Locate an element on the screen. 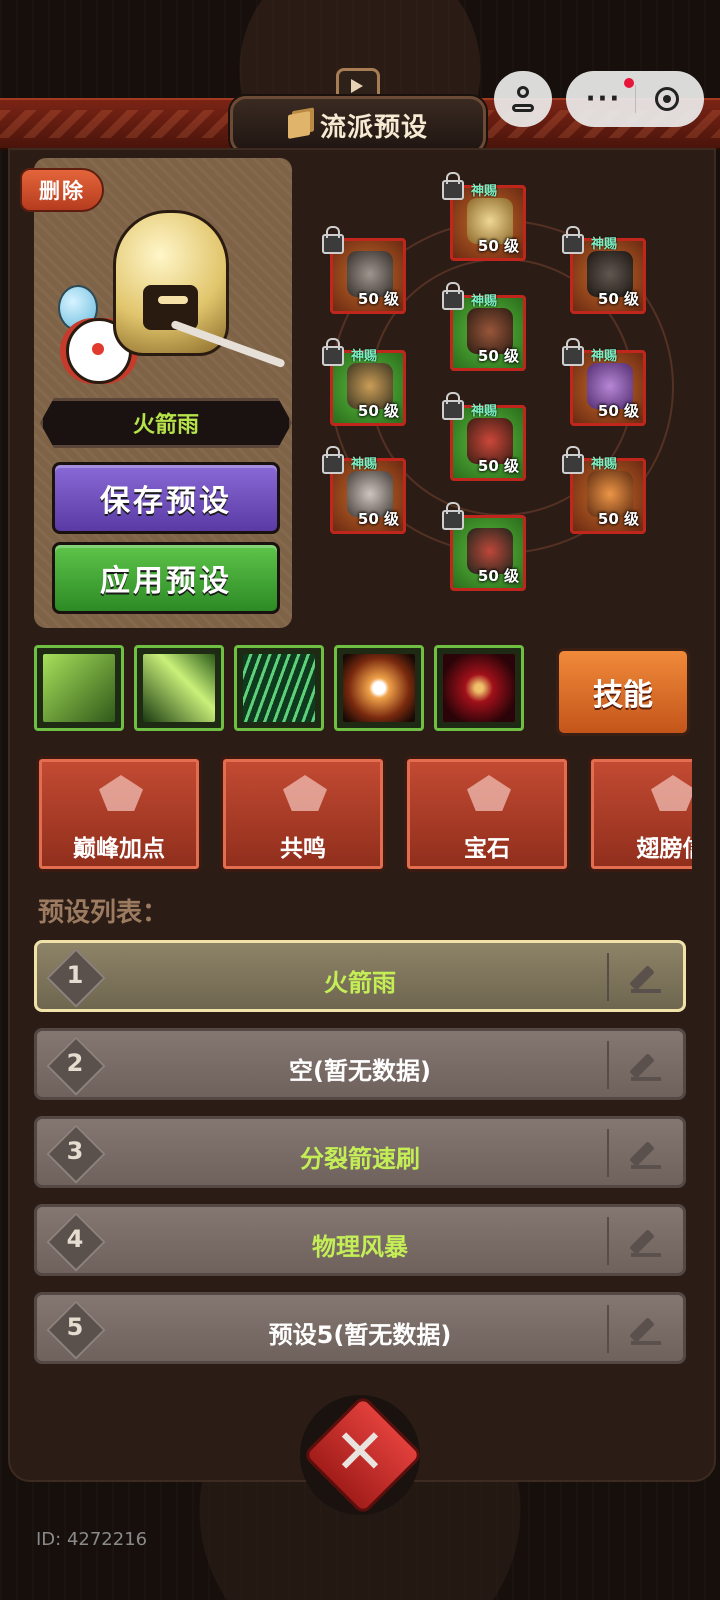 The width and height of the screenshot is (720, 1600). arrow-skill-icon is located at coordinates (79, 688).